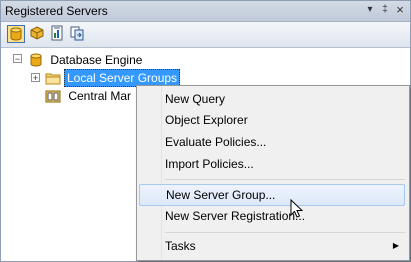 The image size is (411, 262). I want to click on tree-node-local-server-groups, so click(53, 77).